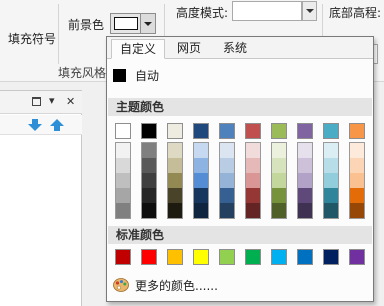 This screenshot has width=384, height=306. I want to click on panel-header: ▾ ✕, so click(41, 102).